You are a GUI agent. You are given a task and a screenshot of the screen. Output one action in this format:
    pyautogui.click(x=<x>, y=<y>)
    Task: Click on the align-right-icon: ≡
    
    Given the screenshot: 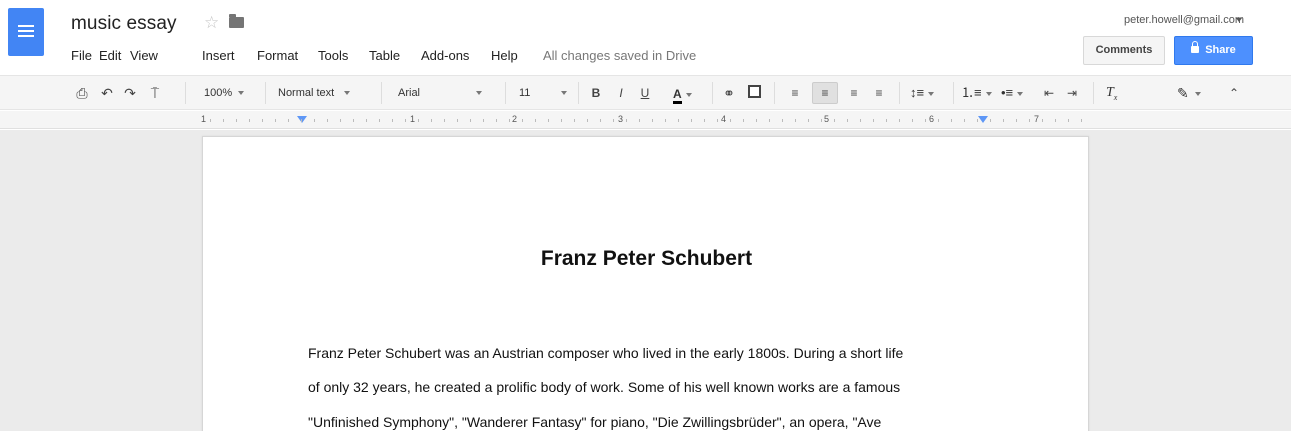 What is the action you would take?
    pyautogui.click(x=854, y=93)
    